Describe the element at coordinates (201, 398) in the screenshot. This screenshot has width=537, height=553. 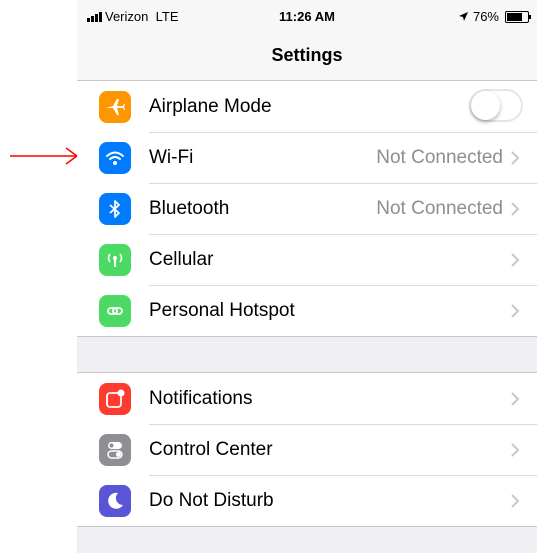
I see `row-label: Notifications` at that location.